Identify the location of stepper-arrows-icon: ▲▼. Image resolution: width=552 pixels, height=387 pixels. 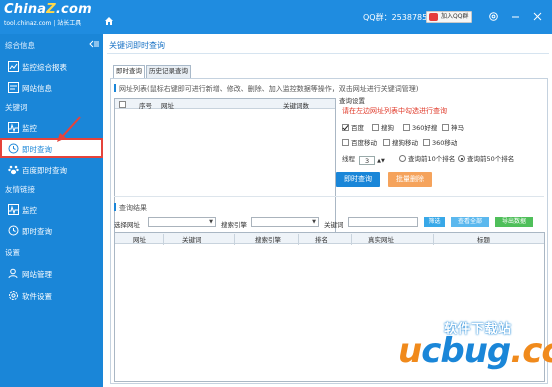
(381, 161).